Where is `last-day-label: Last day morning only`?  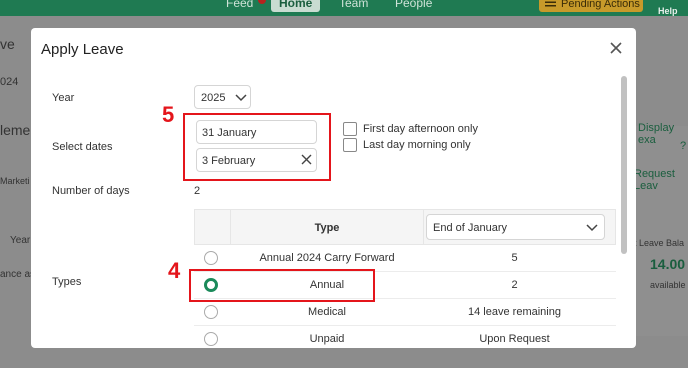 last-day-label: Last day morning only is located at coordinates (417, 145).